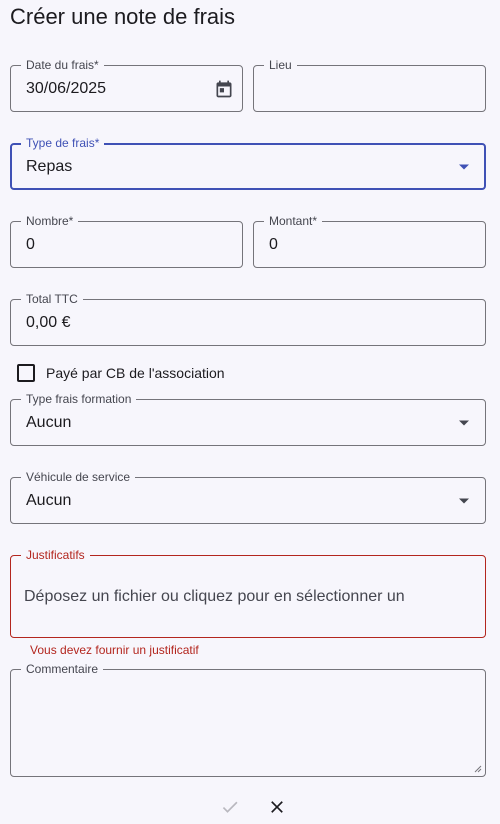 Image resolution: width=500 pixels, height=824 pixels. I want to click on paye-cb-checkbox, so click(26, 373).